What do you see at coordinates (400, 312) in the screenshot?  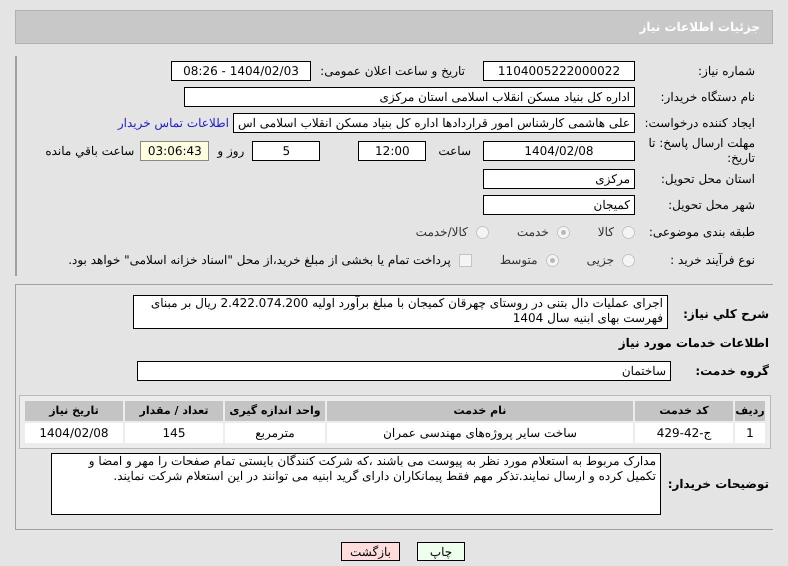 I see `description-textarea: اجرای عملیات دال بتنی در روستای چهرقان کمیجان با مبلغ برآورد اولیه 2.422.074.200 ریال بر مبنای فهرست بهای ابنیه سال 1404` at bounding box center [400, 312].